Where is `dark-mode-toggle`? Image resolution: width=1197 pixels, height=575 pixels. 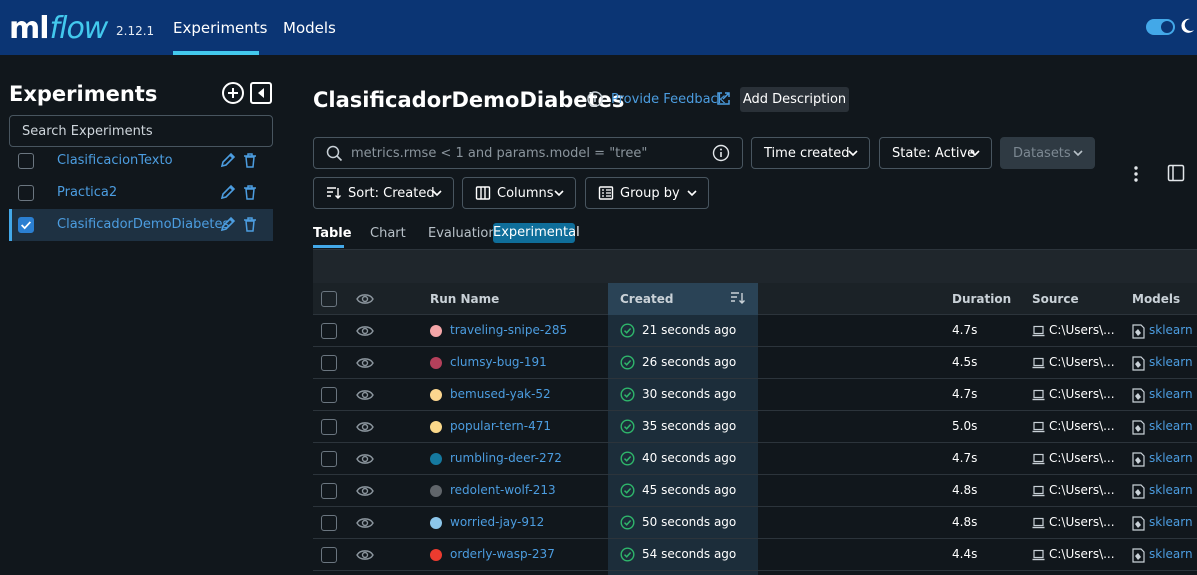
dark-mode-toggle is located at coordinates (1160, 27).